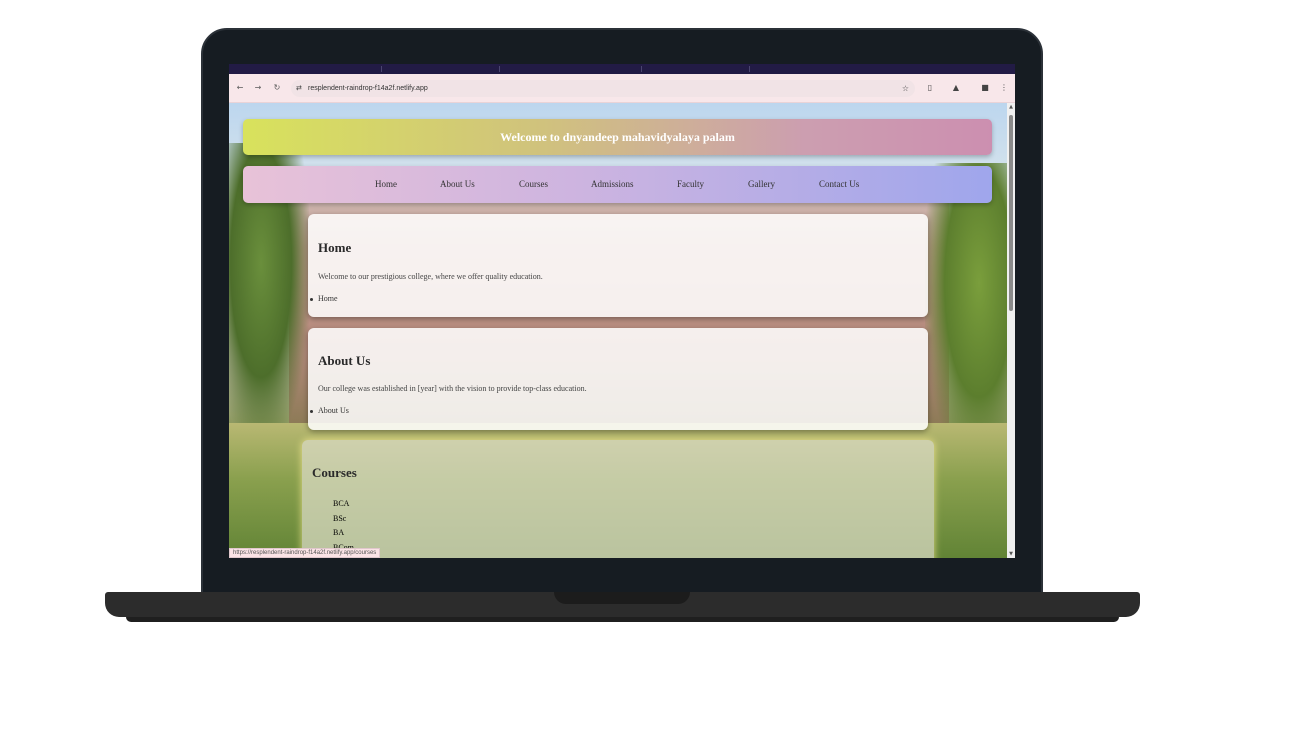 The width and height of the screenshot is (1313, 731). Describe the element at coordinates (533, 184) in the screenshot. I see `nav-courses: Courses` at that location.